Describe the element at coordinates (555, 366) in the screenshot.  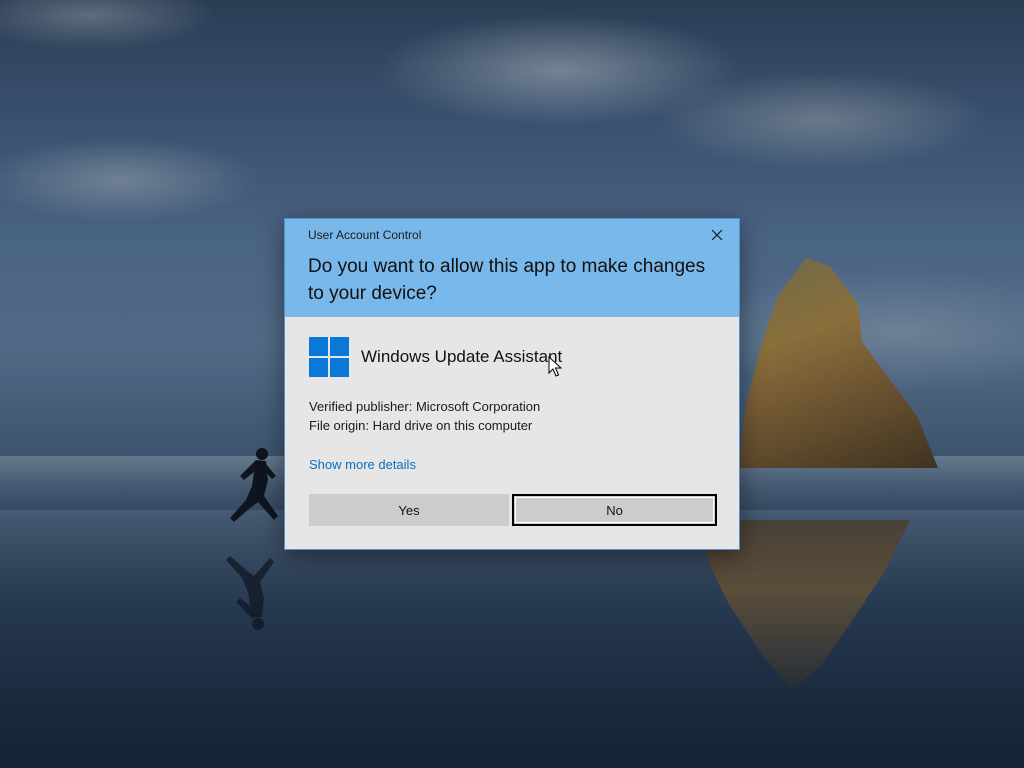
I see `mouse-cursor-icon` at that location.